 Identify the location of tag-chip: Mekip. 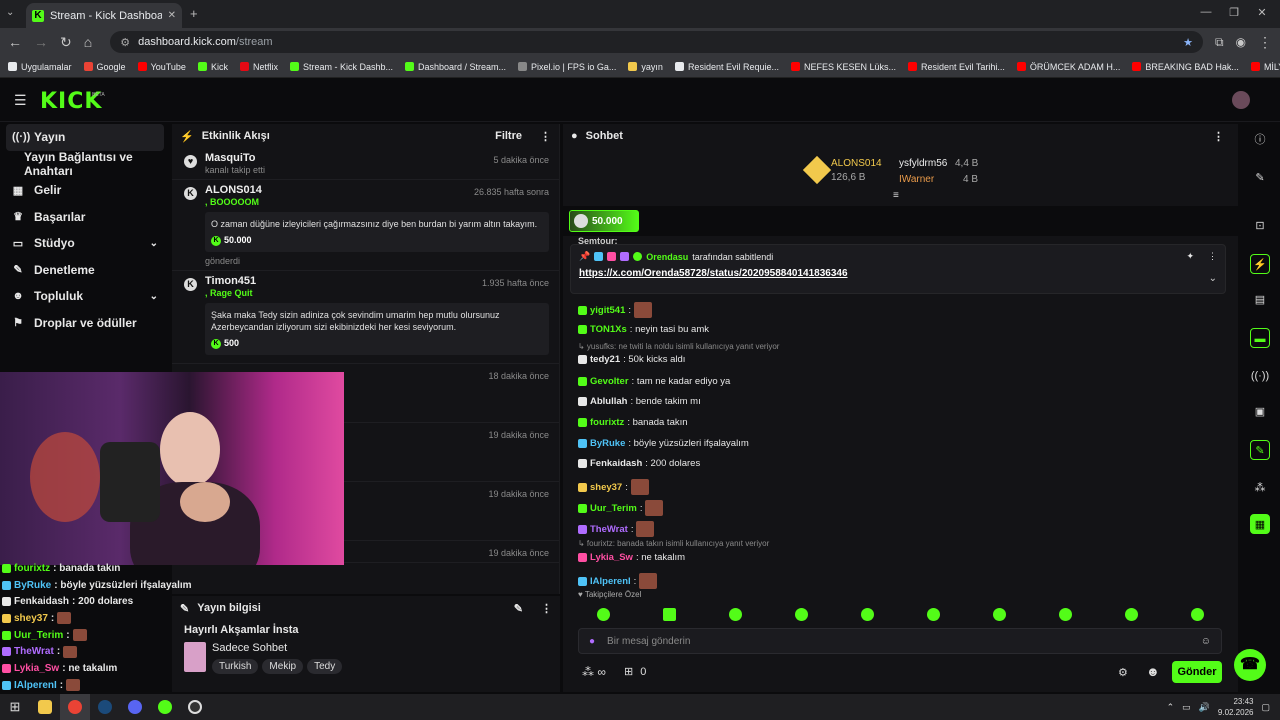
(283, 666).